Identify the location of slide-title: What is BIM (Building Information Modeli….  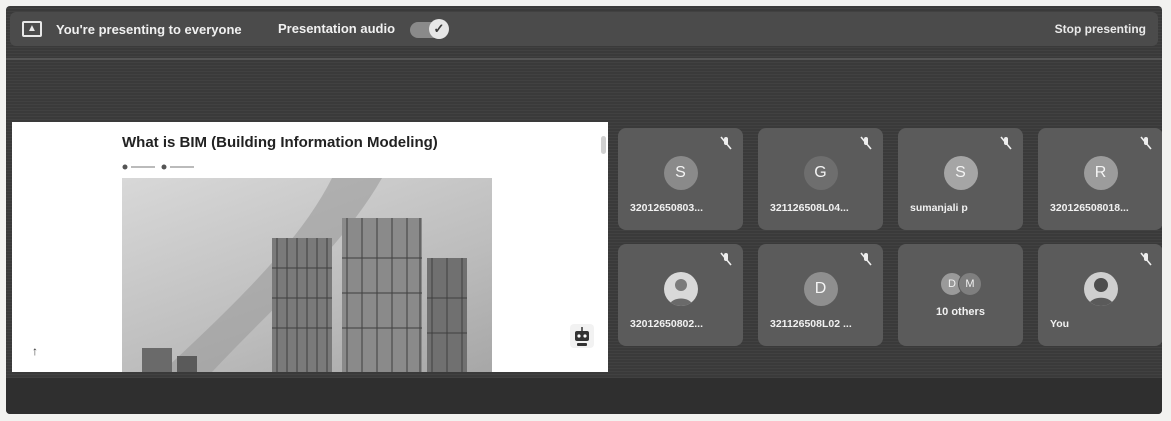
(280, 142).